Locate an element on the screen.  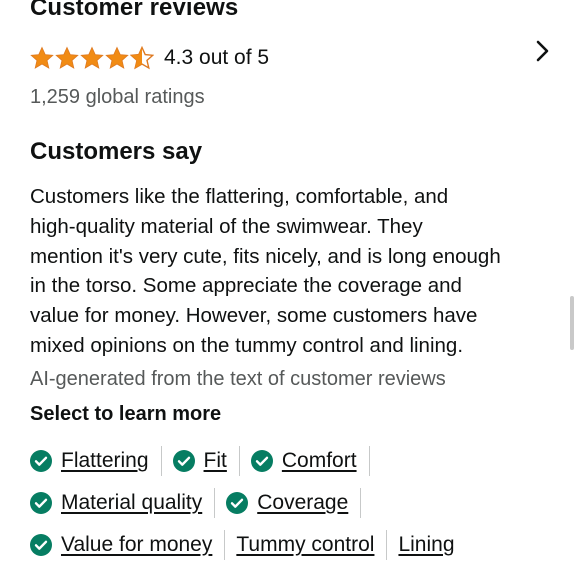
chip-comfort: Comfort is located at coordinates (303, 461).